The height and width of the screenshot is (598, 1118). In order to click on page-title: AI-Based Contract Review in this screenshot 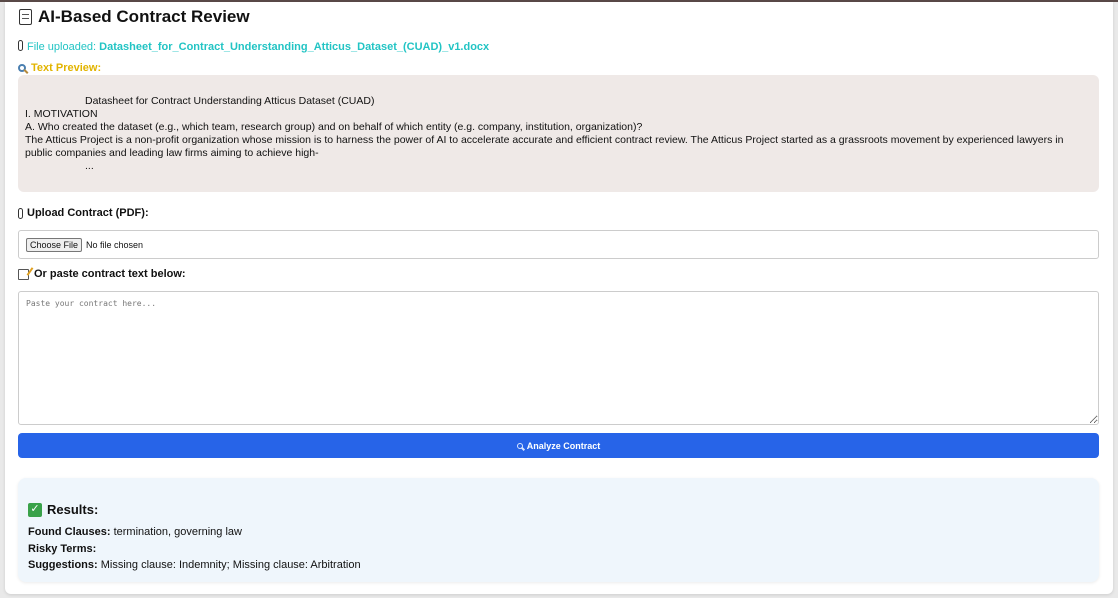, I will do `click(134, 17)`.